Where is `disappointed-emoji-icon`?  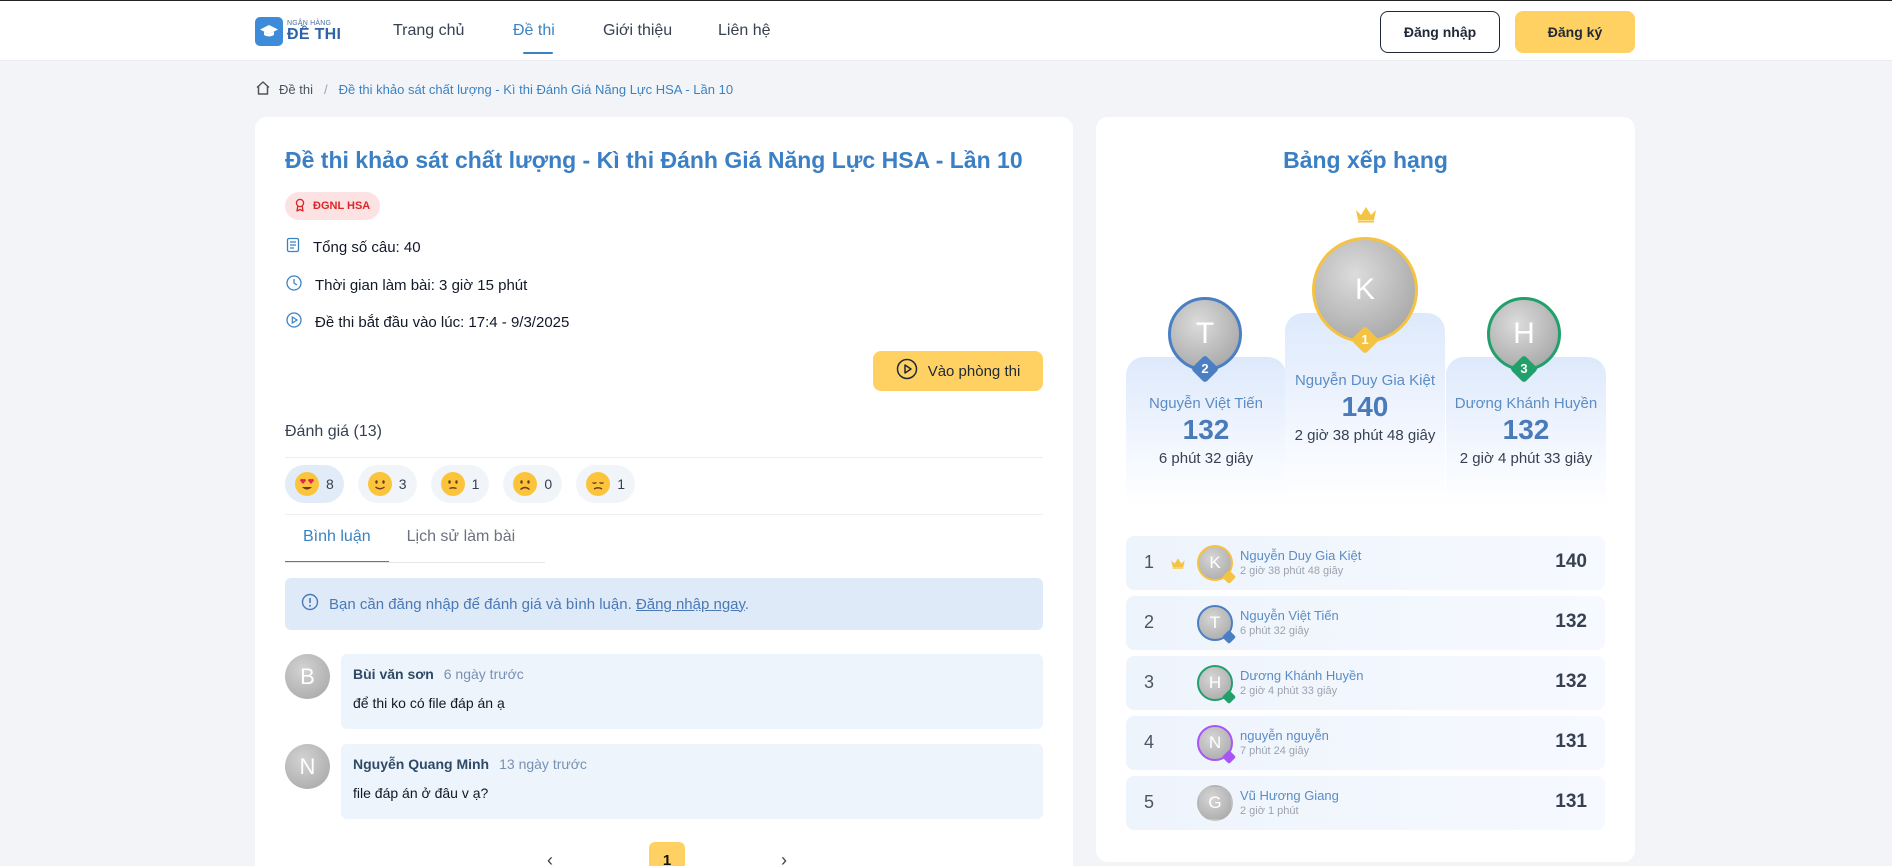 disappointed-emoji-icon is located at coordinates (598, 484).